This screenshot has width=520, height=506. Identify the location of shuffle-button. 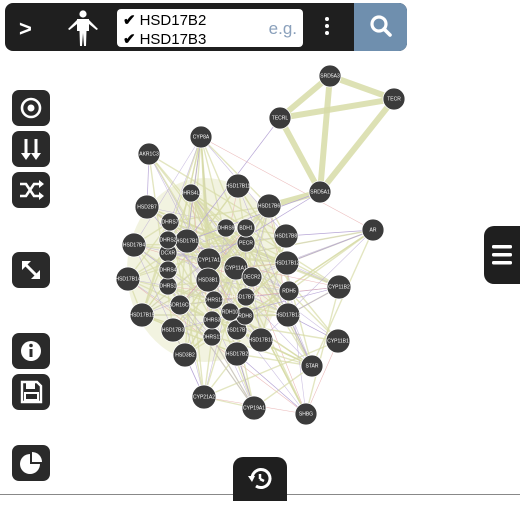
(31, 190).